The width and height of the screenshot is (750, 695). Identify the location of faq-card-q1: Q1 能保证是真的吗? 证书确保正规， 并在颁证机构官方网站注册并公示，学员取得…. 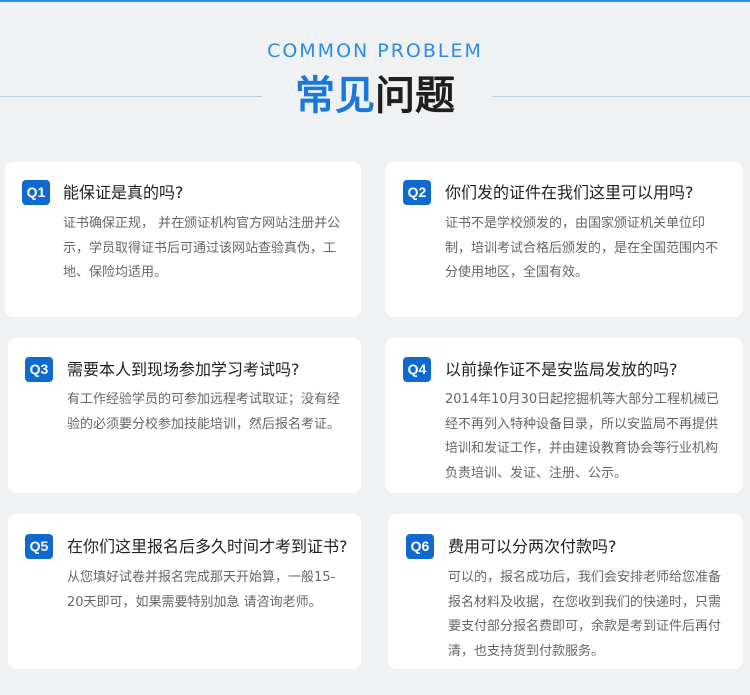
(183, 239).